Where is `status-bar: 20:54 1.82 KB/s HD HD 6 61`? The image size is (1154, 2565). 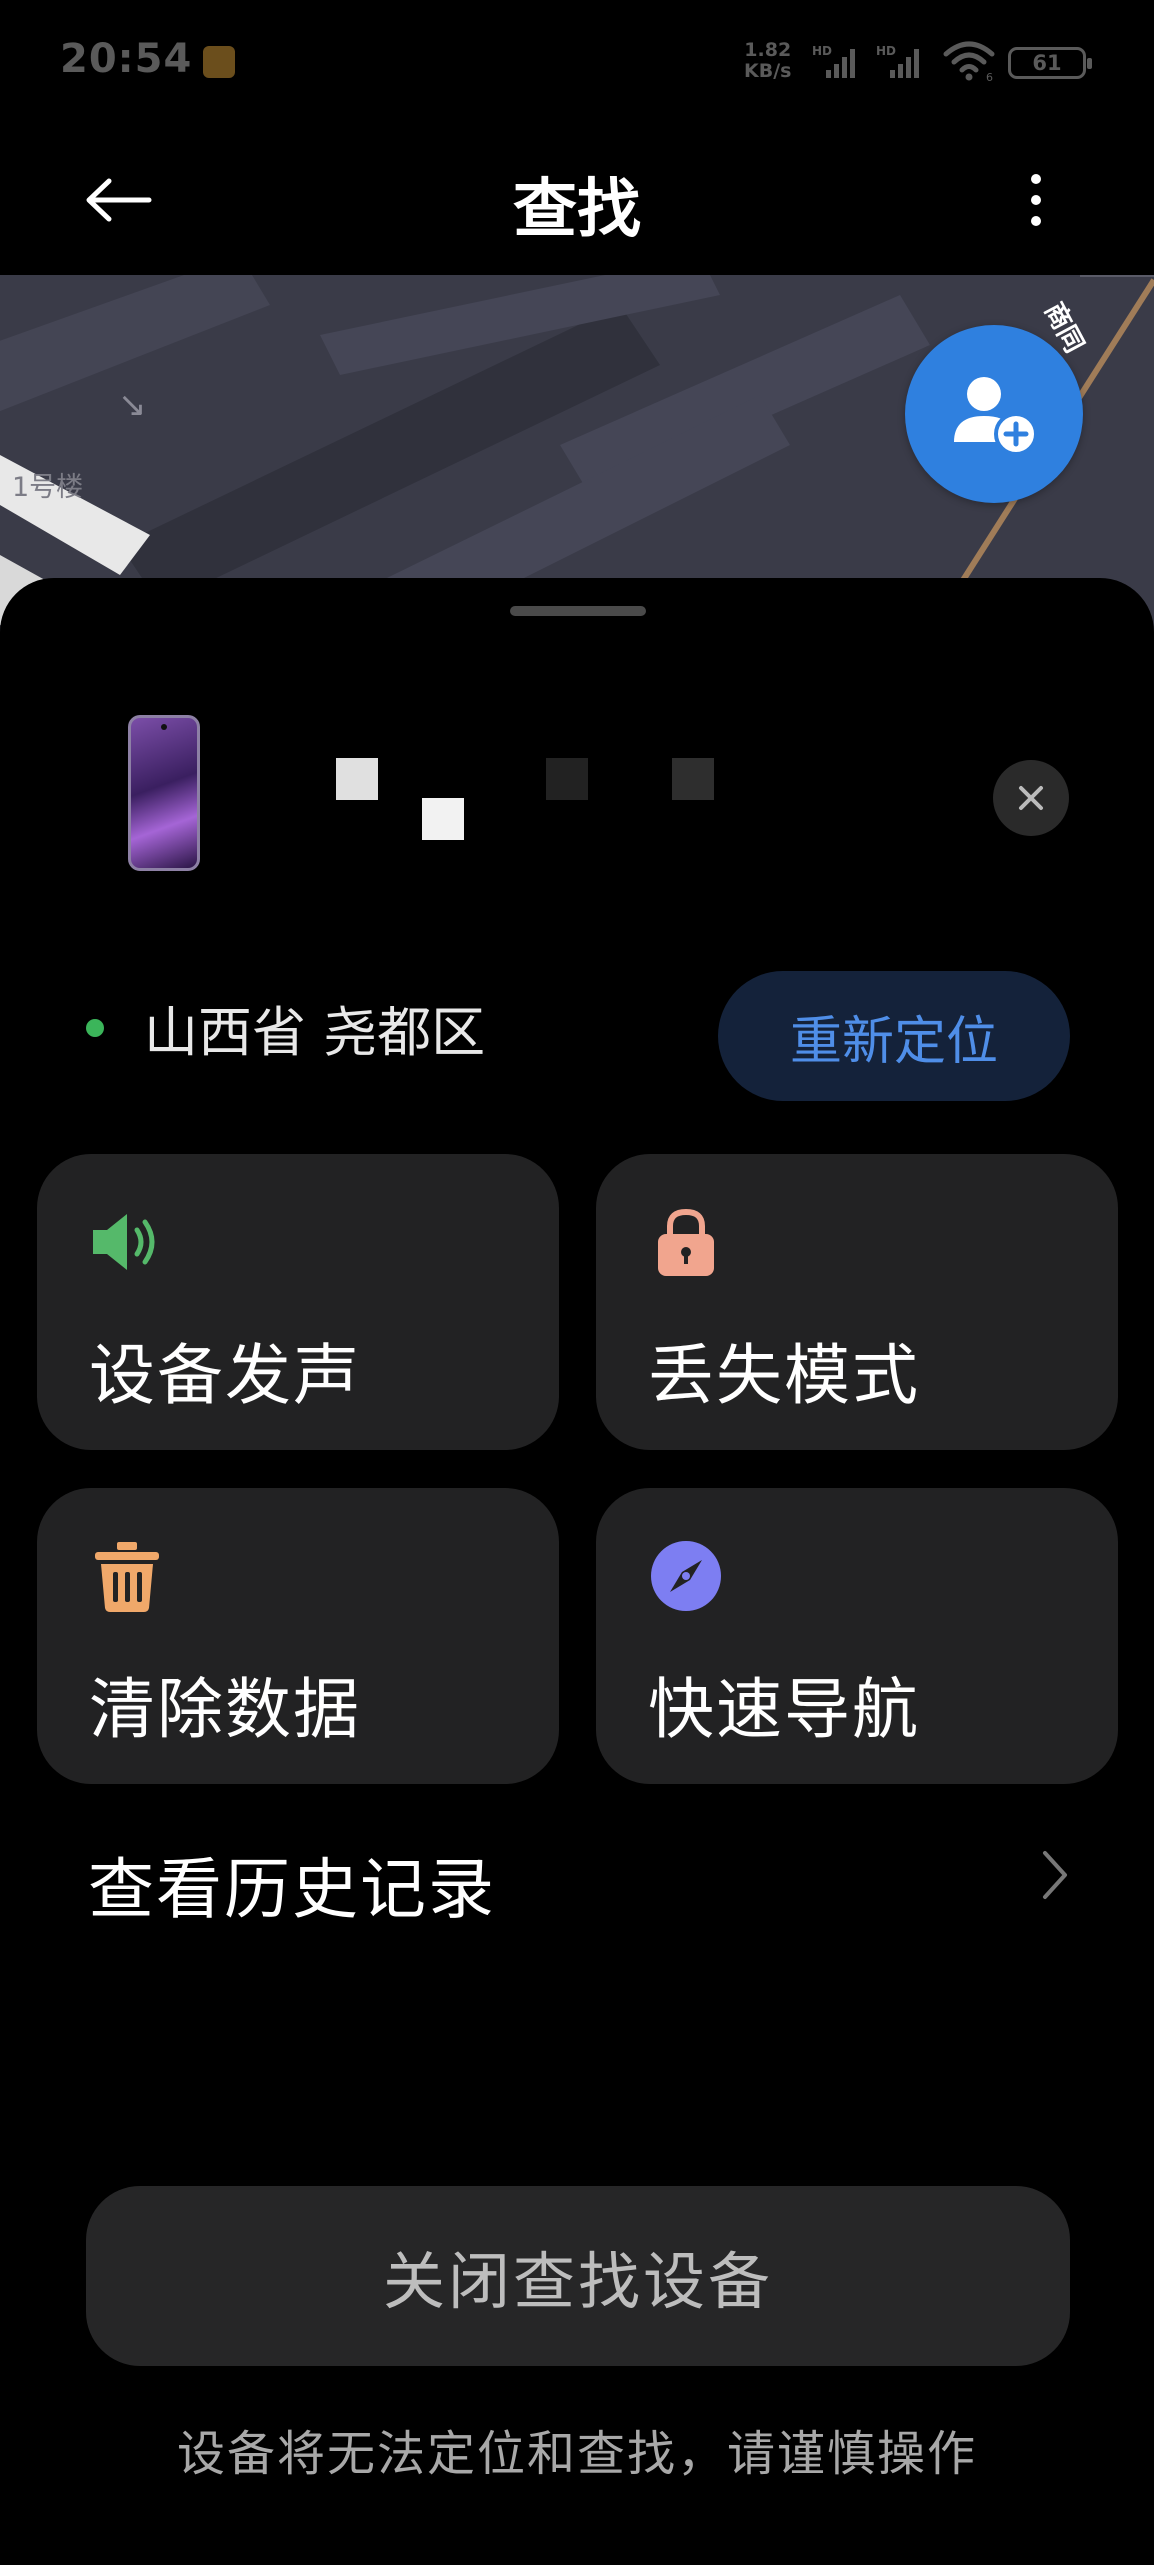
status-bar: 20:54 1.82 KB/s HD HD 6 61 is located at coordinates (577, 65).